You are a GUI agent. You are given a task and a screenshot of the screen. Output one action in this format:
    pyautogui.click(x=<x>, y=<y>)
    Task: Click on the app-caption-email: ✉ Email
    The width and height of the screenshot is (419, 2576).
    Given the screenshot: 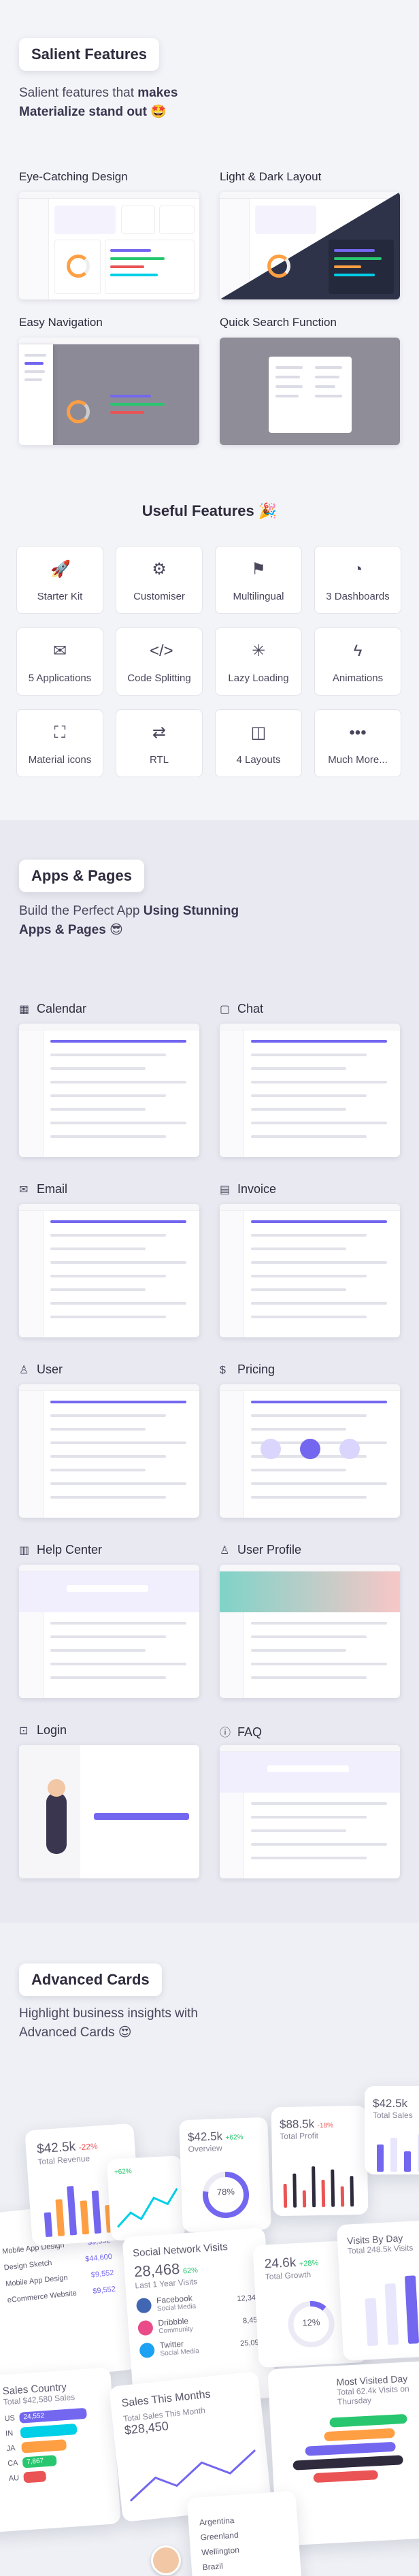 What is the action you would take?
    pyautogui.click(x=43, y=1189)
    